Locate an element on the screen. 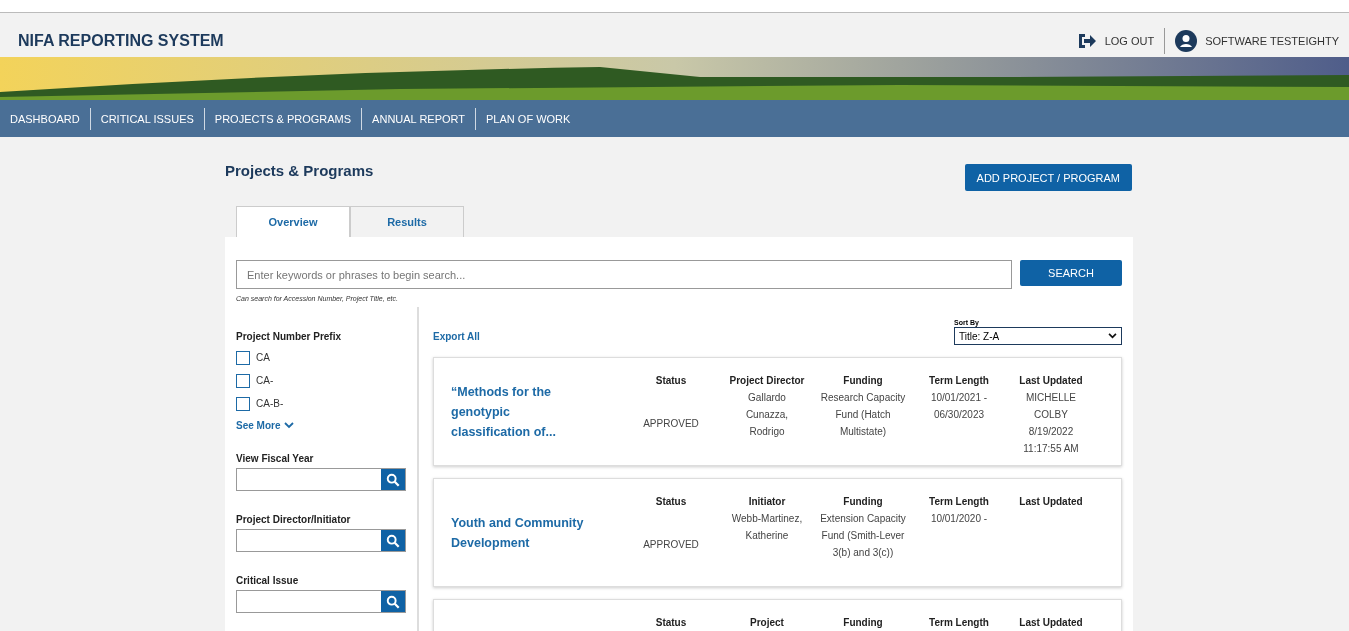 Image resolution: width=1349 pixels, height=631 pixels. search-button: SEARCH is located at coordinates (1071, 273).